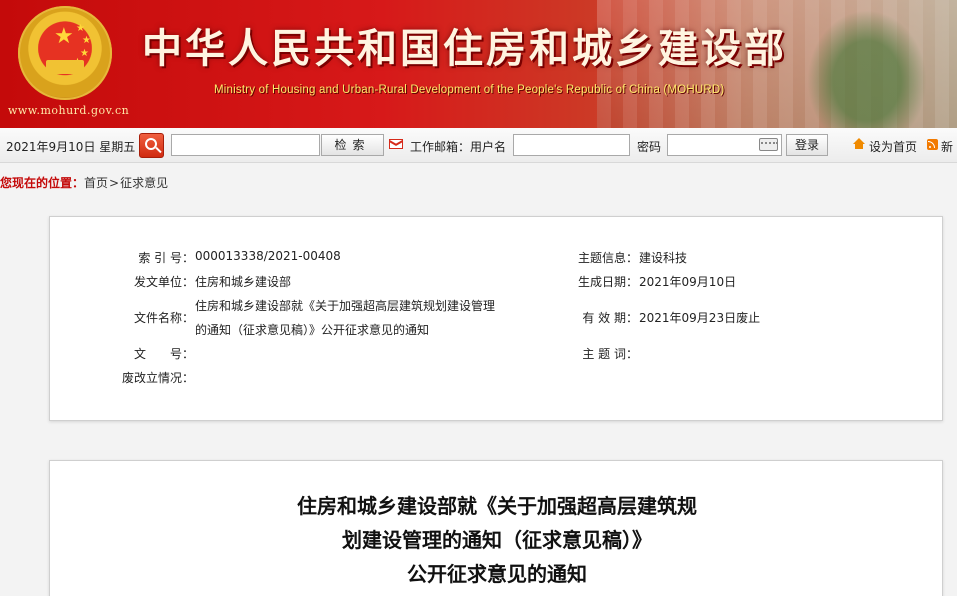  What do you see at coordinates (71, 147) in the screenshot?
I see `current-date: 2021年9月10日 星期五` at bounding box center [71, 147].